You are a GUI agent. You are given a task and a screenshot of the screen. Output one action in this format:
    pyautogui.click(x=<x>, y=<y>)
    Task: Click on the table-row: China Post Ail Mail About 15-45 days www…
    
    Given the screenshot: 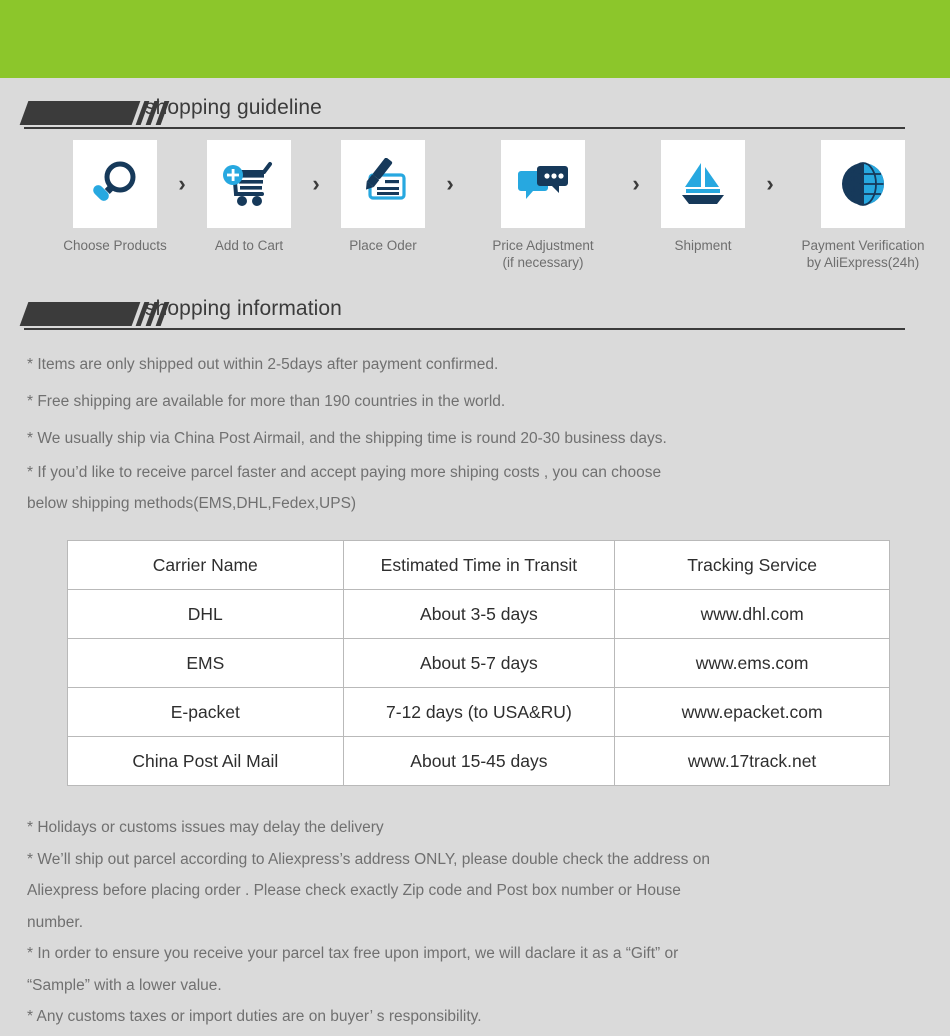 What is the action you would take?
    pyautogui.click(x=478, y=761)
    